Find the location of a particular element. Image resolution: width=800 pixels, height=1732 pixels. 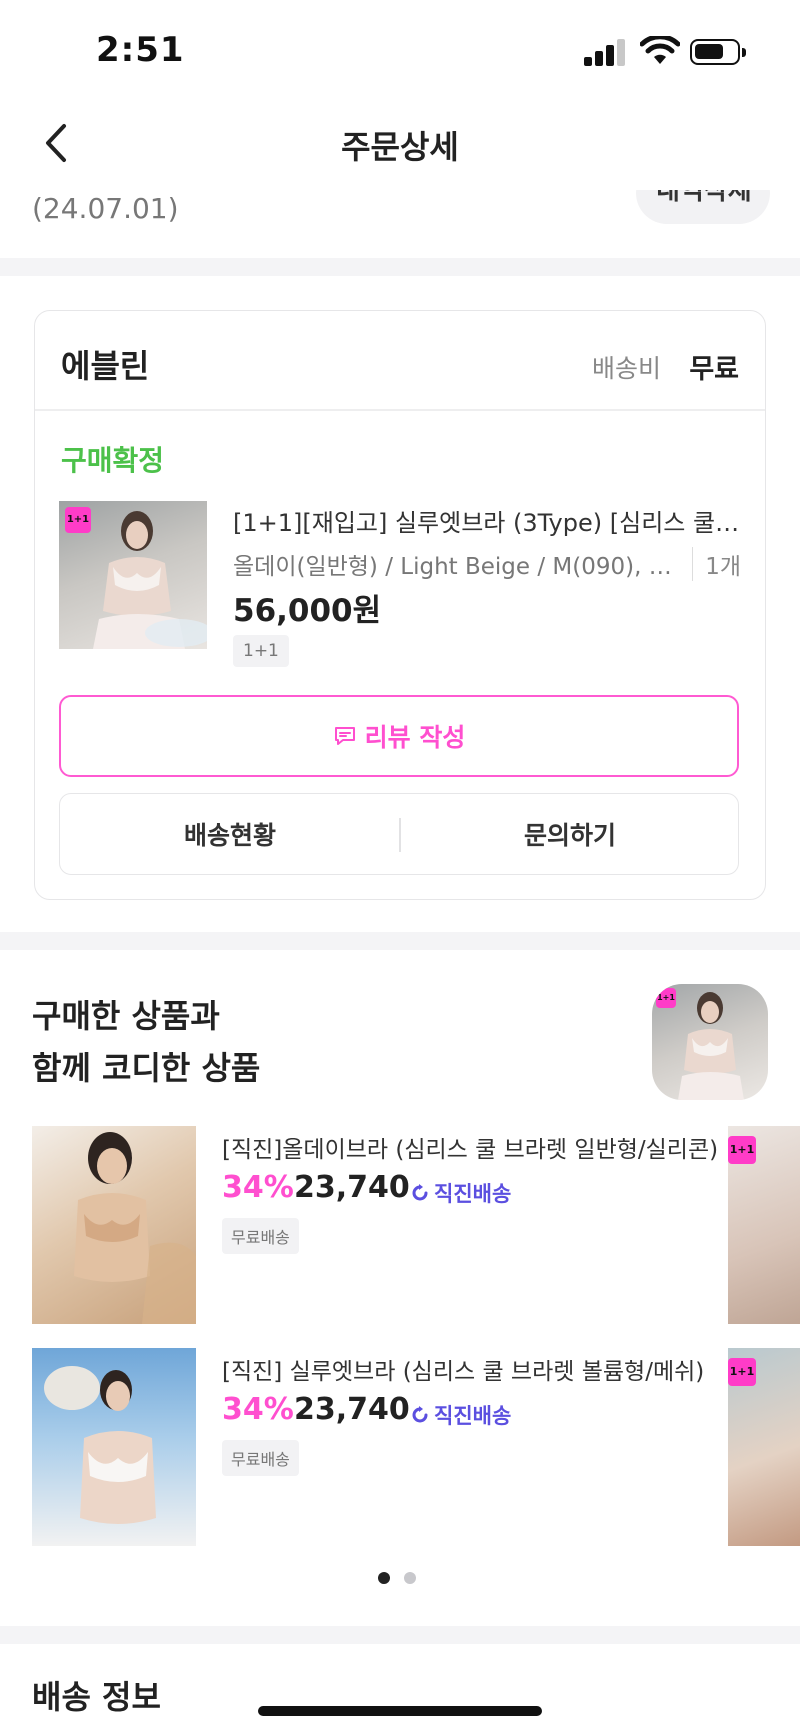

purchased-product-thumbnail: 1+1 is located at coordinates (710, 1042).